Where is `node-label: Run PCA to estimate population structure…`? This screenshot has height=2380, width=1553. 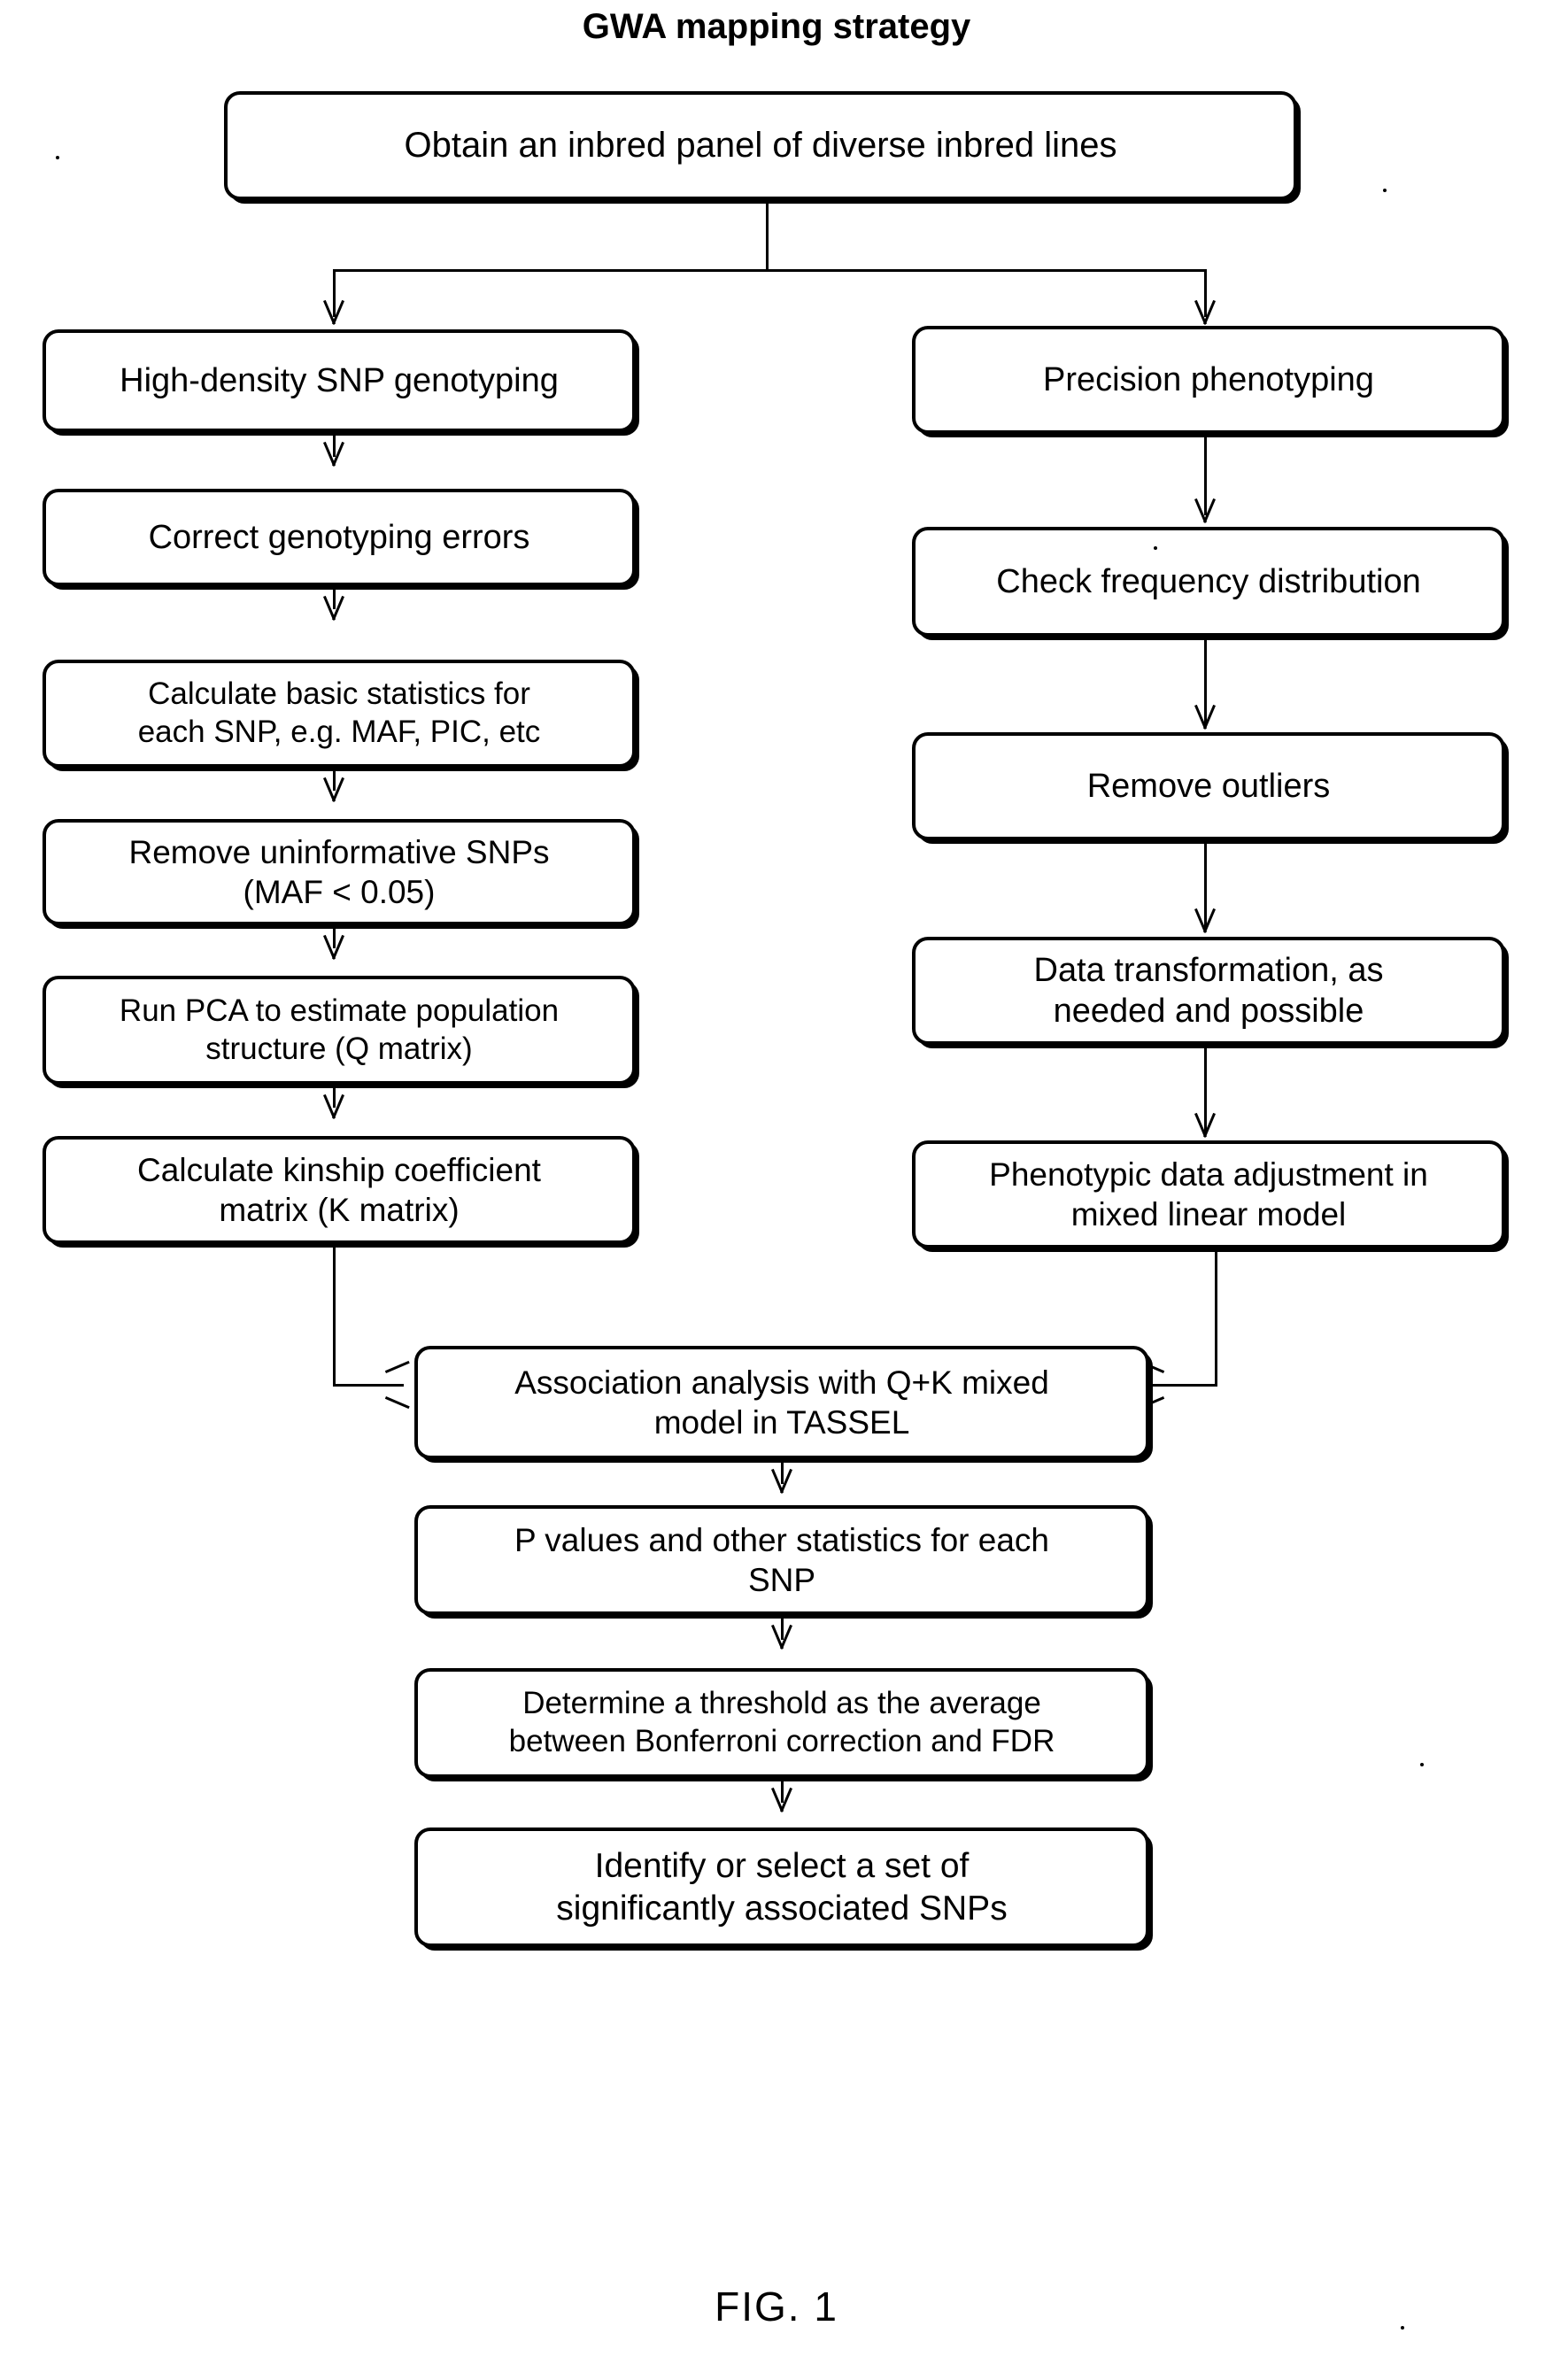
node-label: Run PCA to estimate population structure… is located at coordinates (339, 1029).